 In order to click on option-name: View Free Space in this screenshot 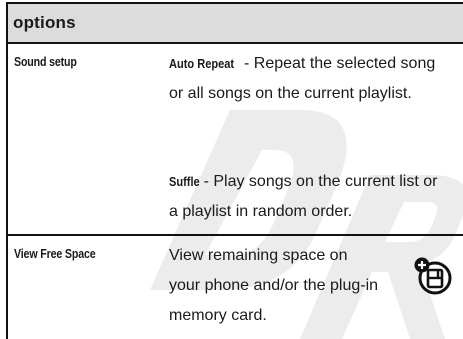, I will do `click(55, 253)`.